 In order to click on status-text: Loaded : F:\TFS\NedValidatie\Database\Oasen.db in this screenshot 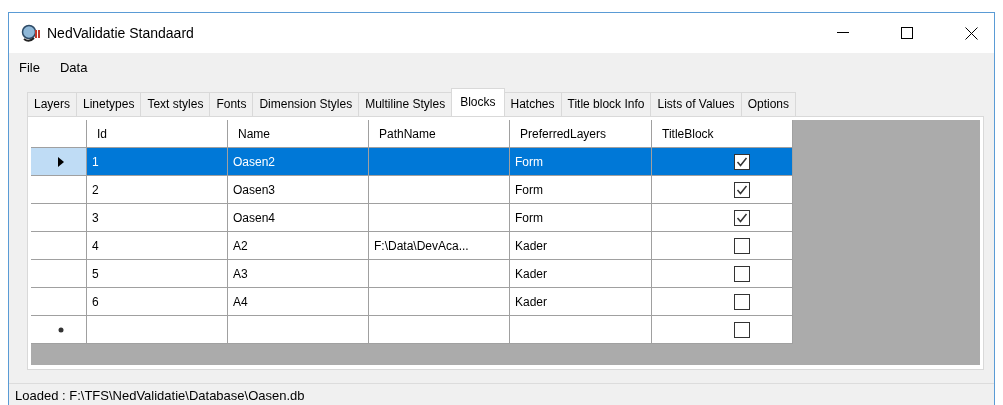, I will do `click(501, 394)`.